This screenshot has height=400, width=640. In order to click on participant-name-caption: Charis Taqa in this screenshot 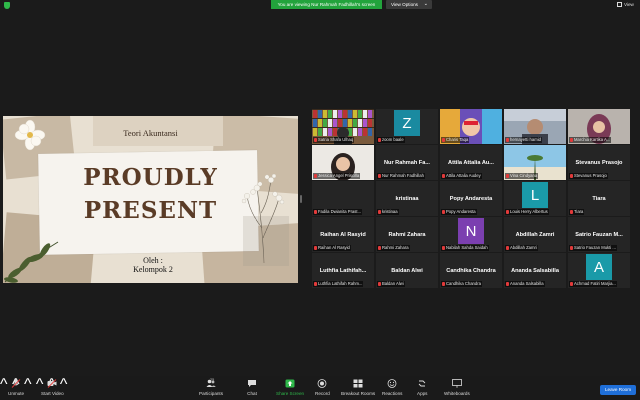, I will do `click(455, 140)`.